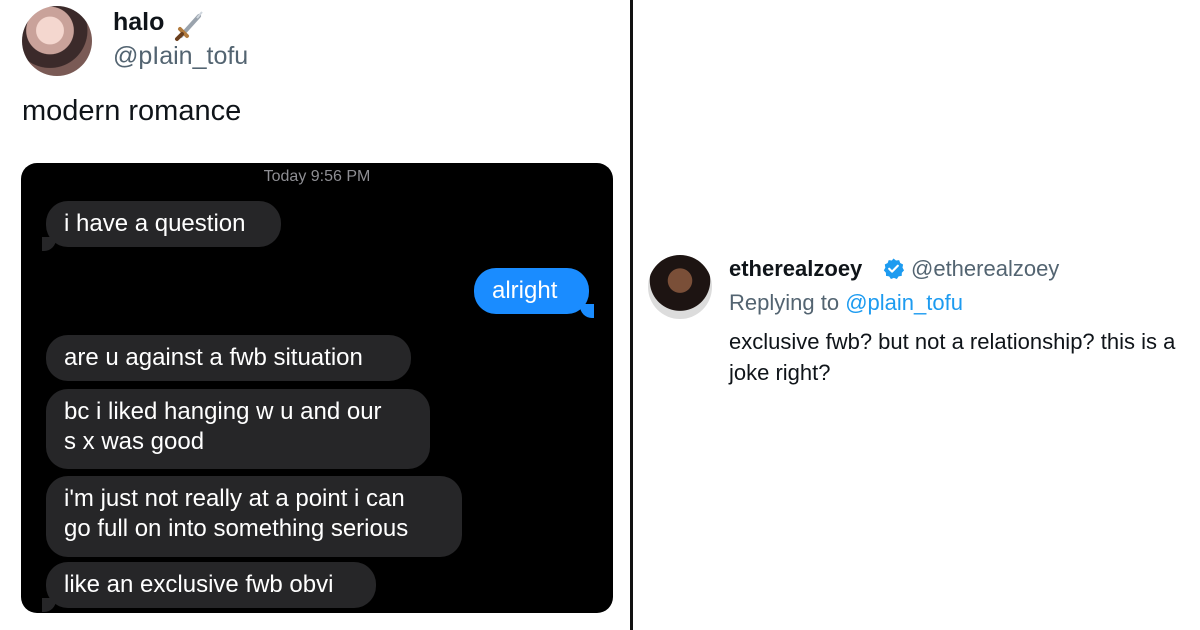  What do you see at coordinates (317, 176) in the screenshot?
I see `chat-timestamp: Today 9:56 PM` at bounding box center [317, 176].